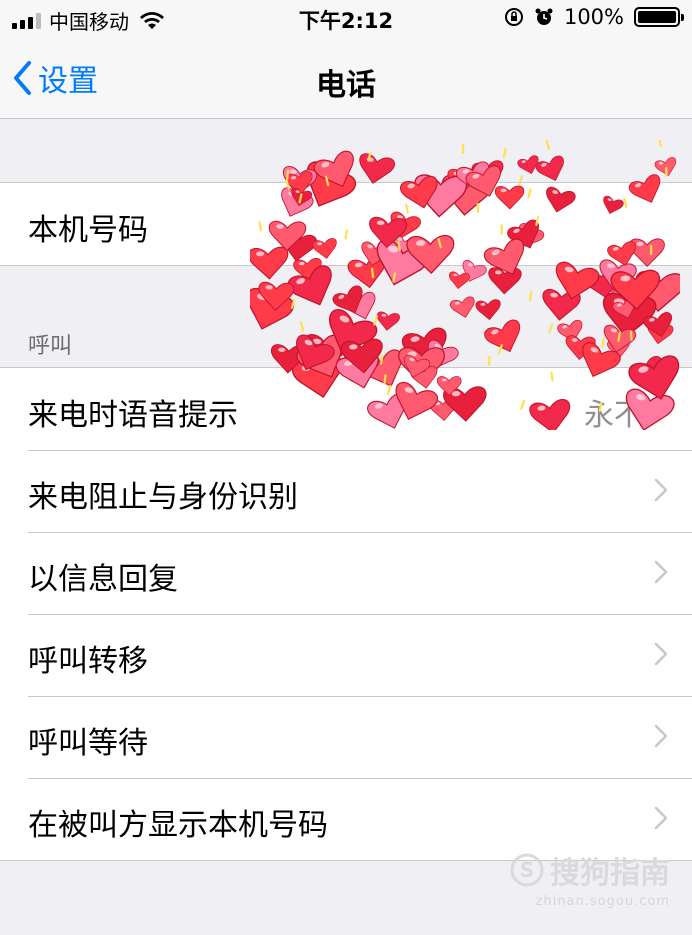  I want to click on status-bar: 中国移动 下午2:12 100%, so click(346, 19).